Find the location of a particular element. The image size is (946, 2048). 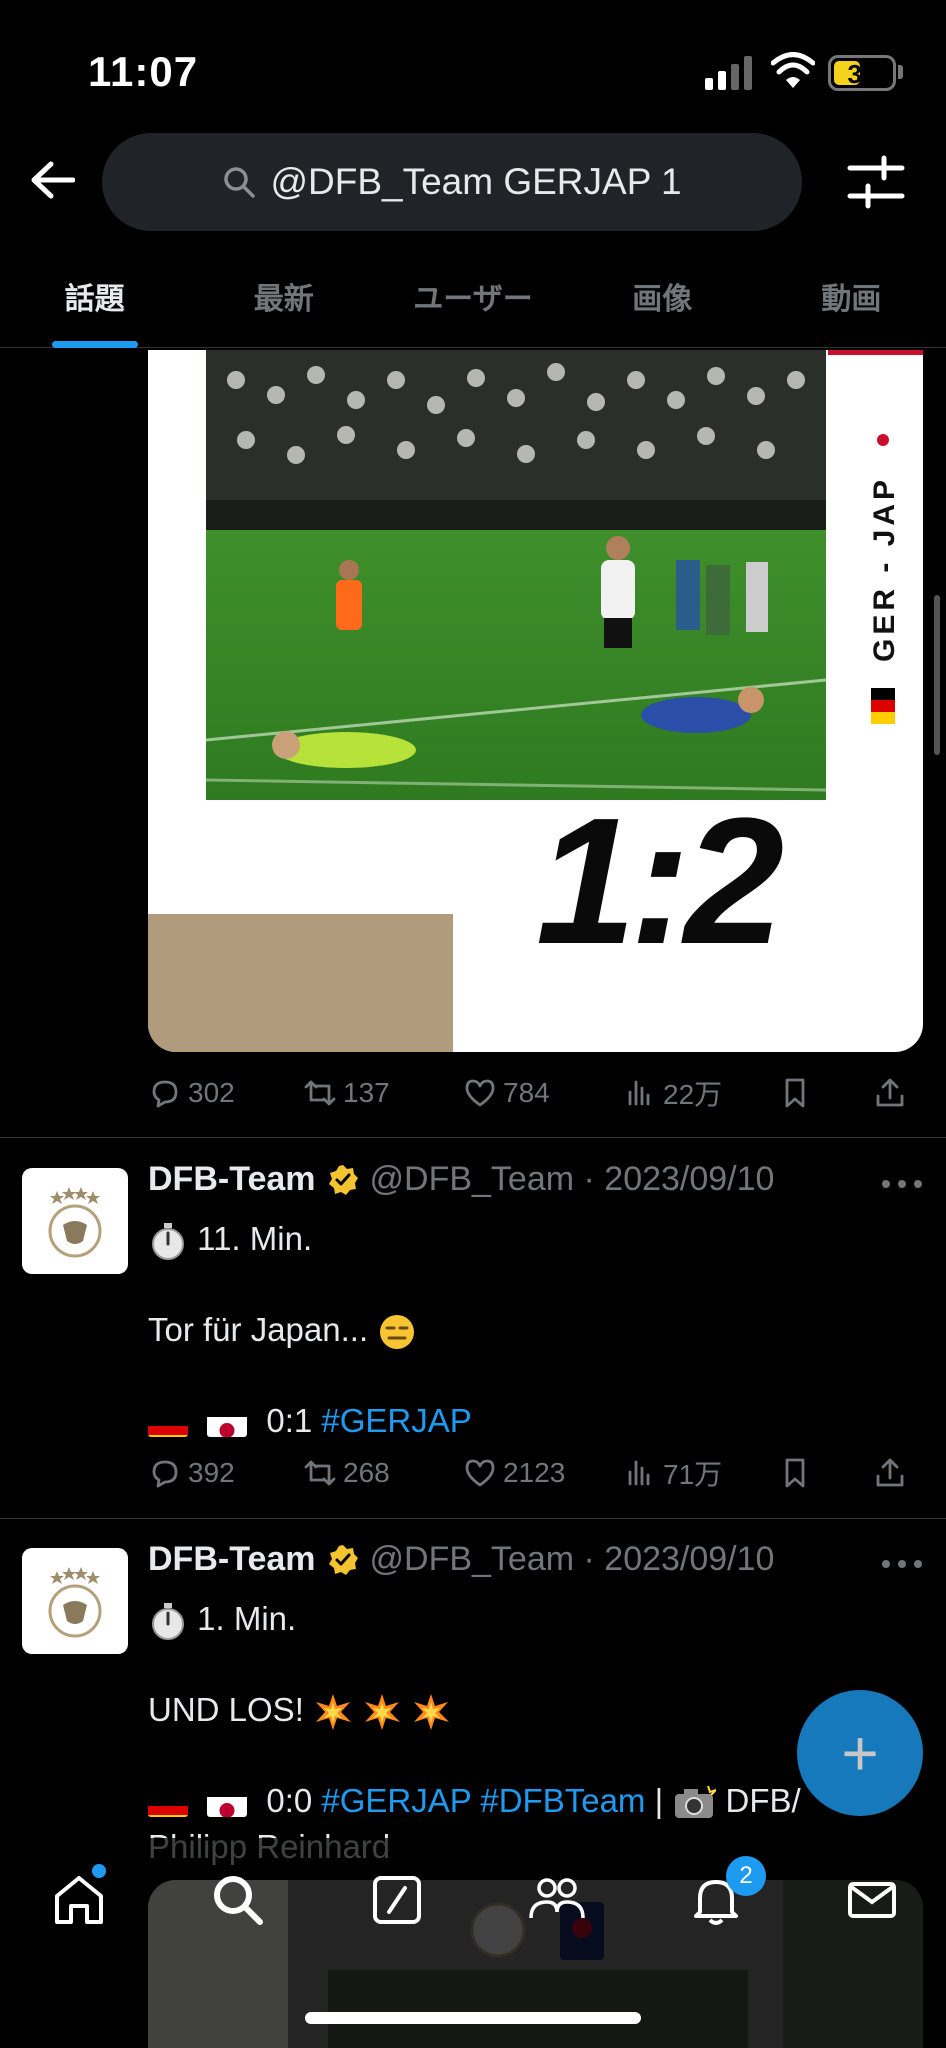

compose-tweet-button: + is located at coordinates (860, 1753).